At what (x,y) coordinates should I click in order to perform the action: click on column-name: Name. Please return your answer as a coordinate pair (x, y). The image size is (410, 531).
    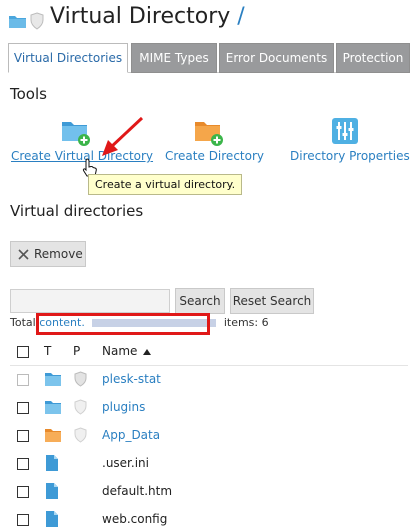
    Looking at the image, I should click on (127, 351).